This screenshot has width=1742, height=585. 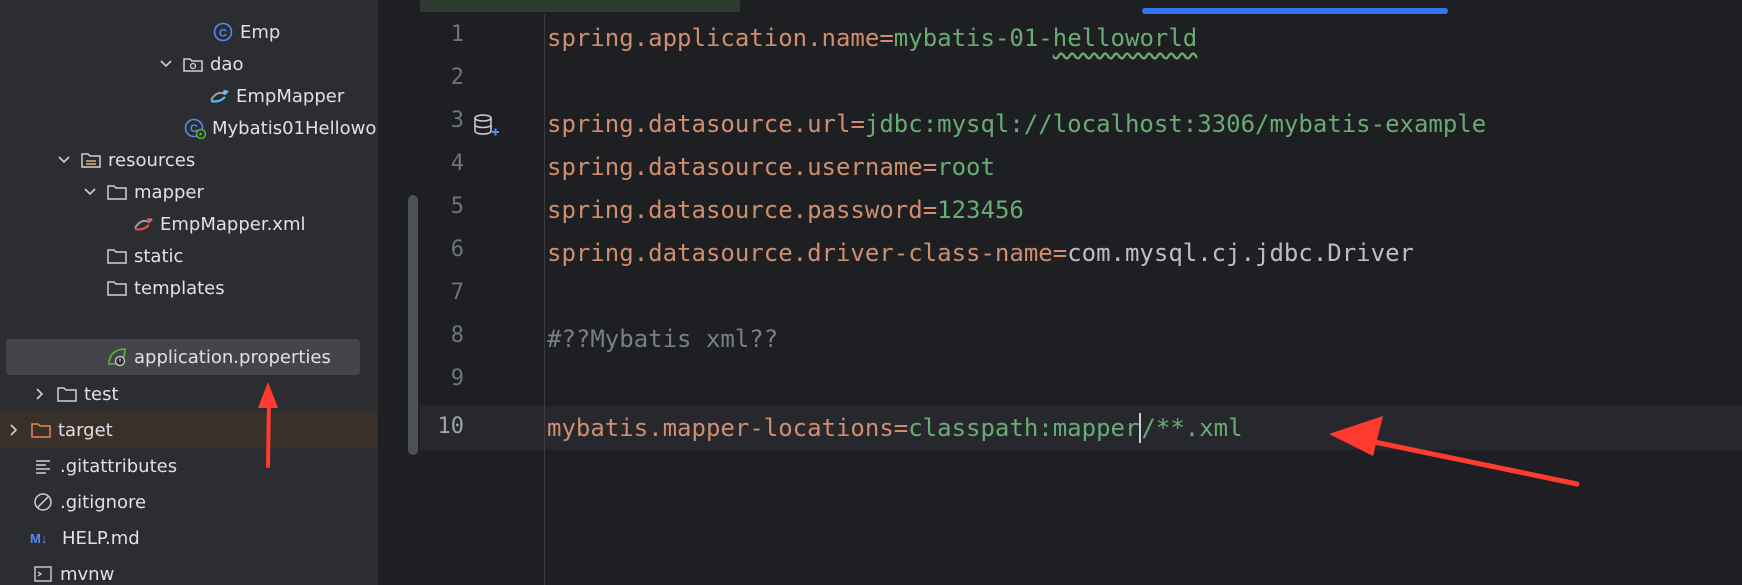 I want to click on tree-item-label: templates, so click(x=179, y=288).